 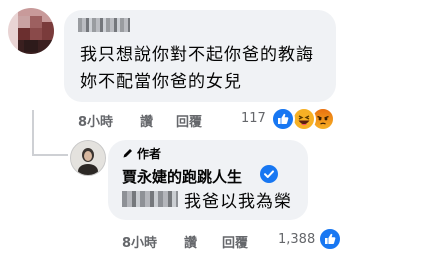 I want to click on comment-text-line-2: 妳不配當你爸的女兒, so click(x=161, y=82).